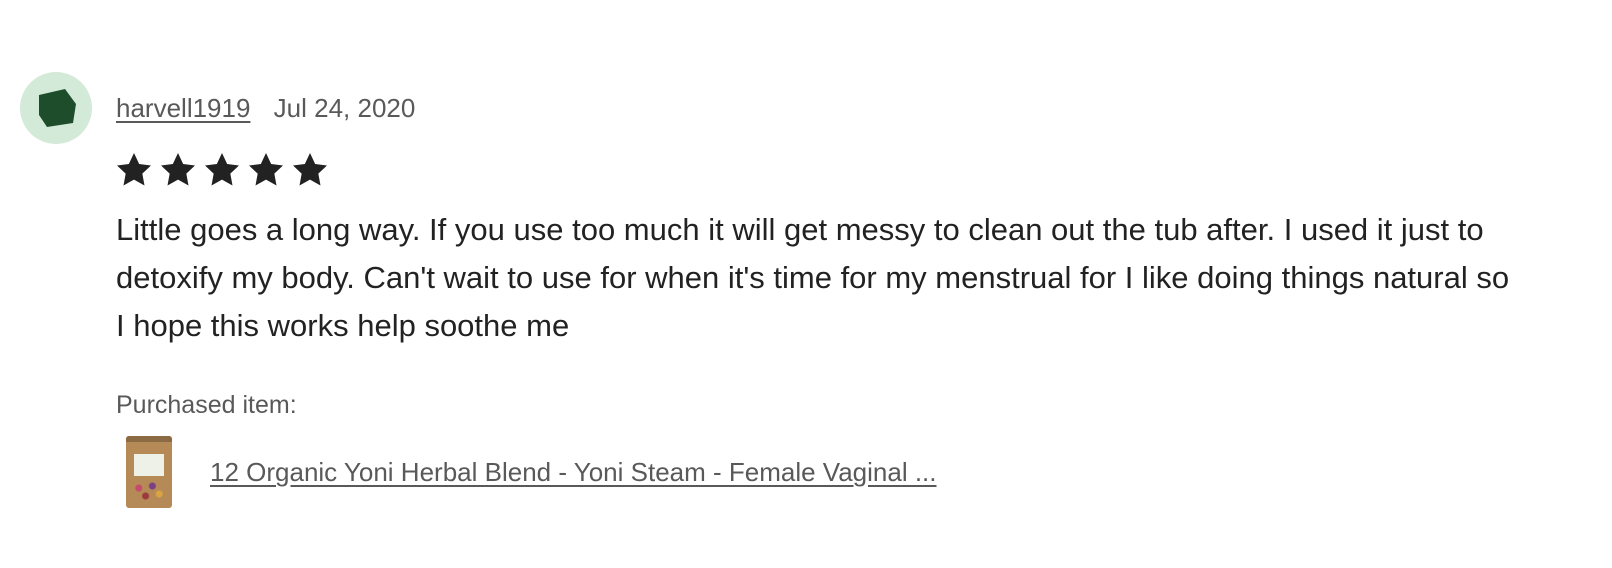  I want to click on purchased-item-label: Purchased item:, so click(206, 405).